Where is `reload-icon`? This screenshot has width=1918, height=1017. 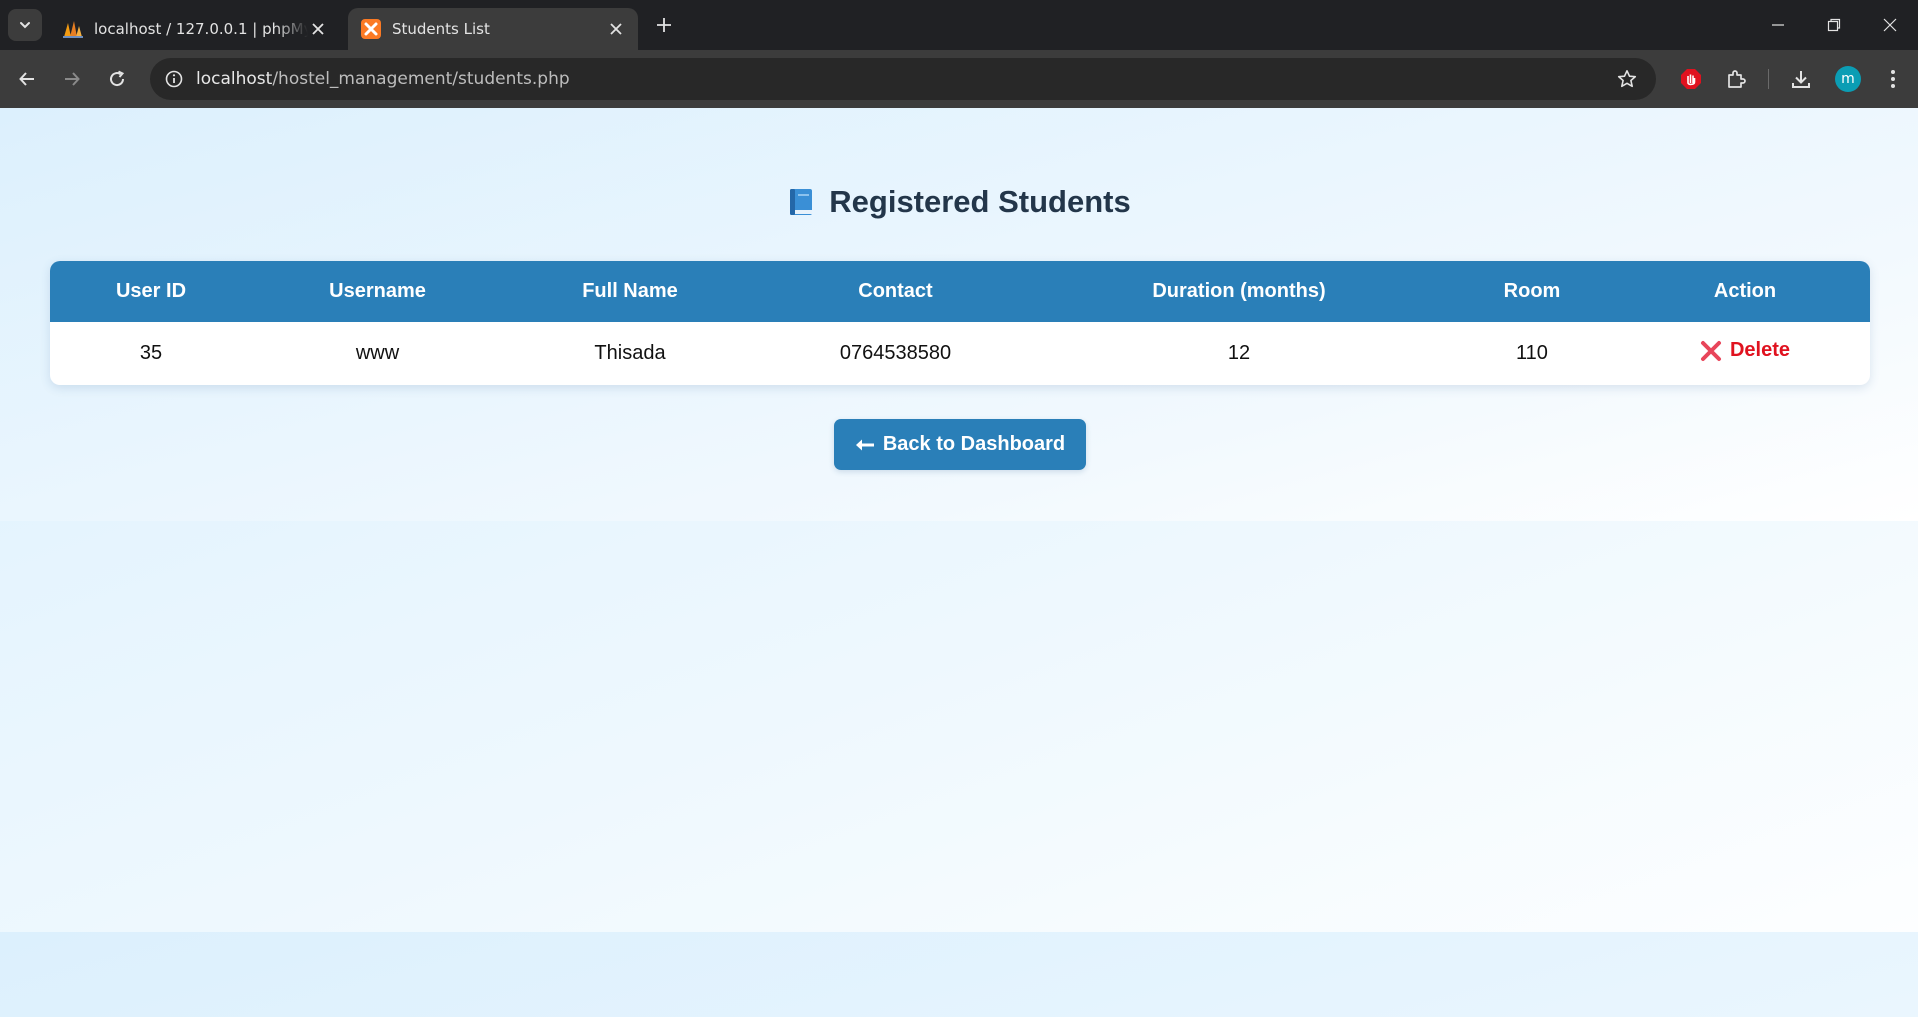 reload-icon is located at coordinates (117, 78).